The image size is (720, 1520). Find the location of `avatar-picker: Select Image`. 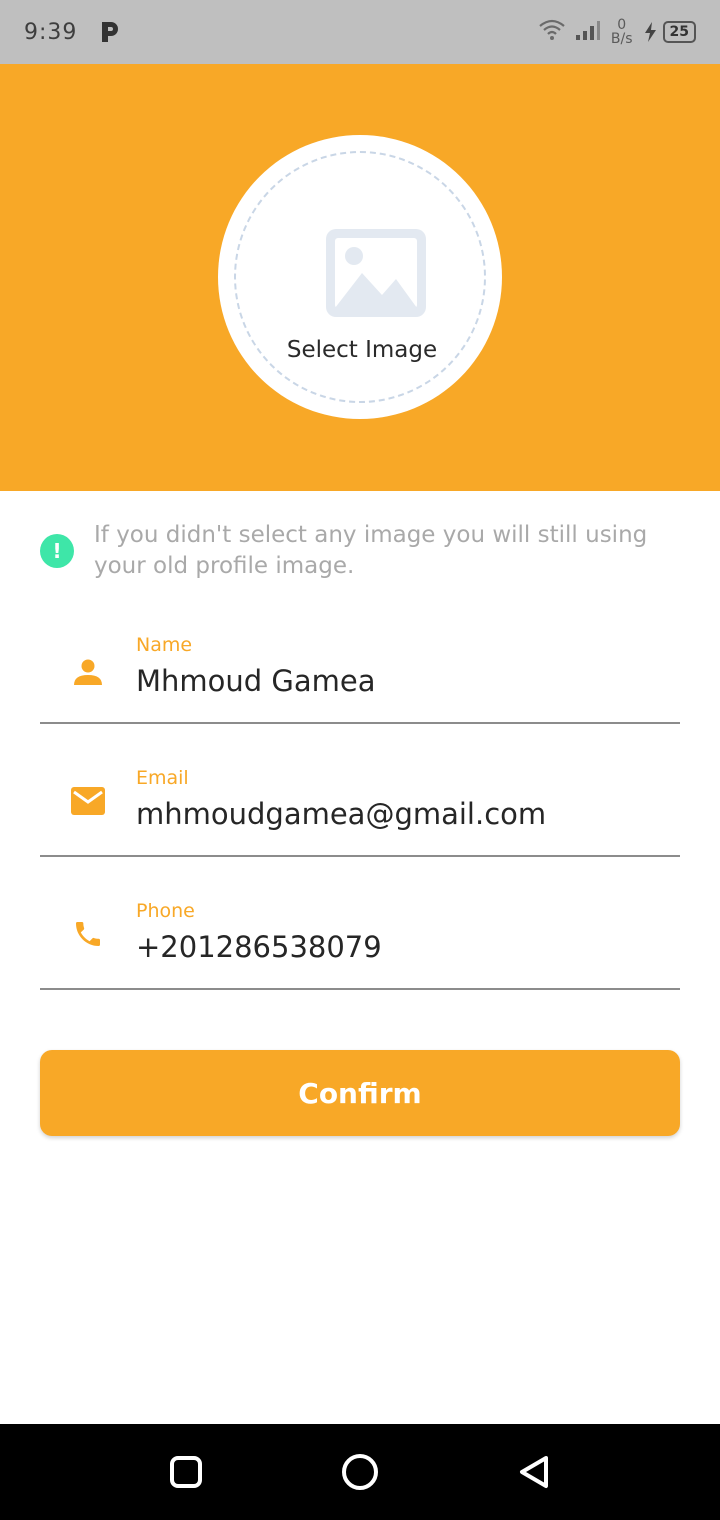

avatar-picker: Select Image is located at coordinates (360, 277).